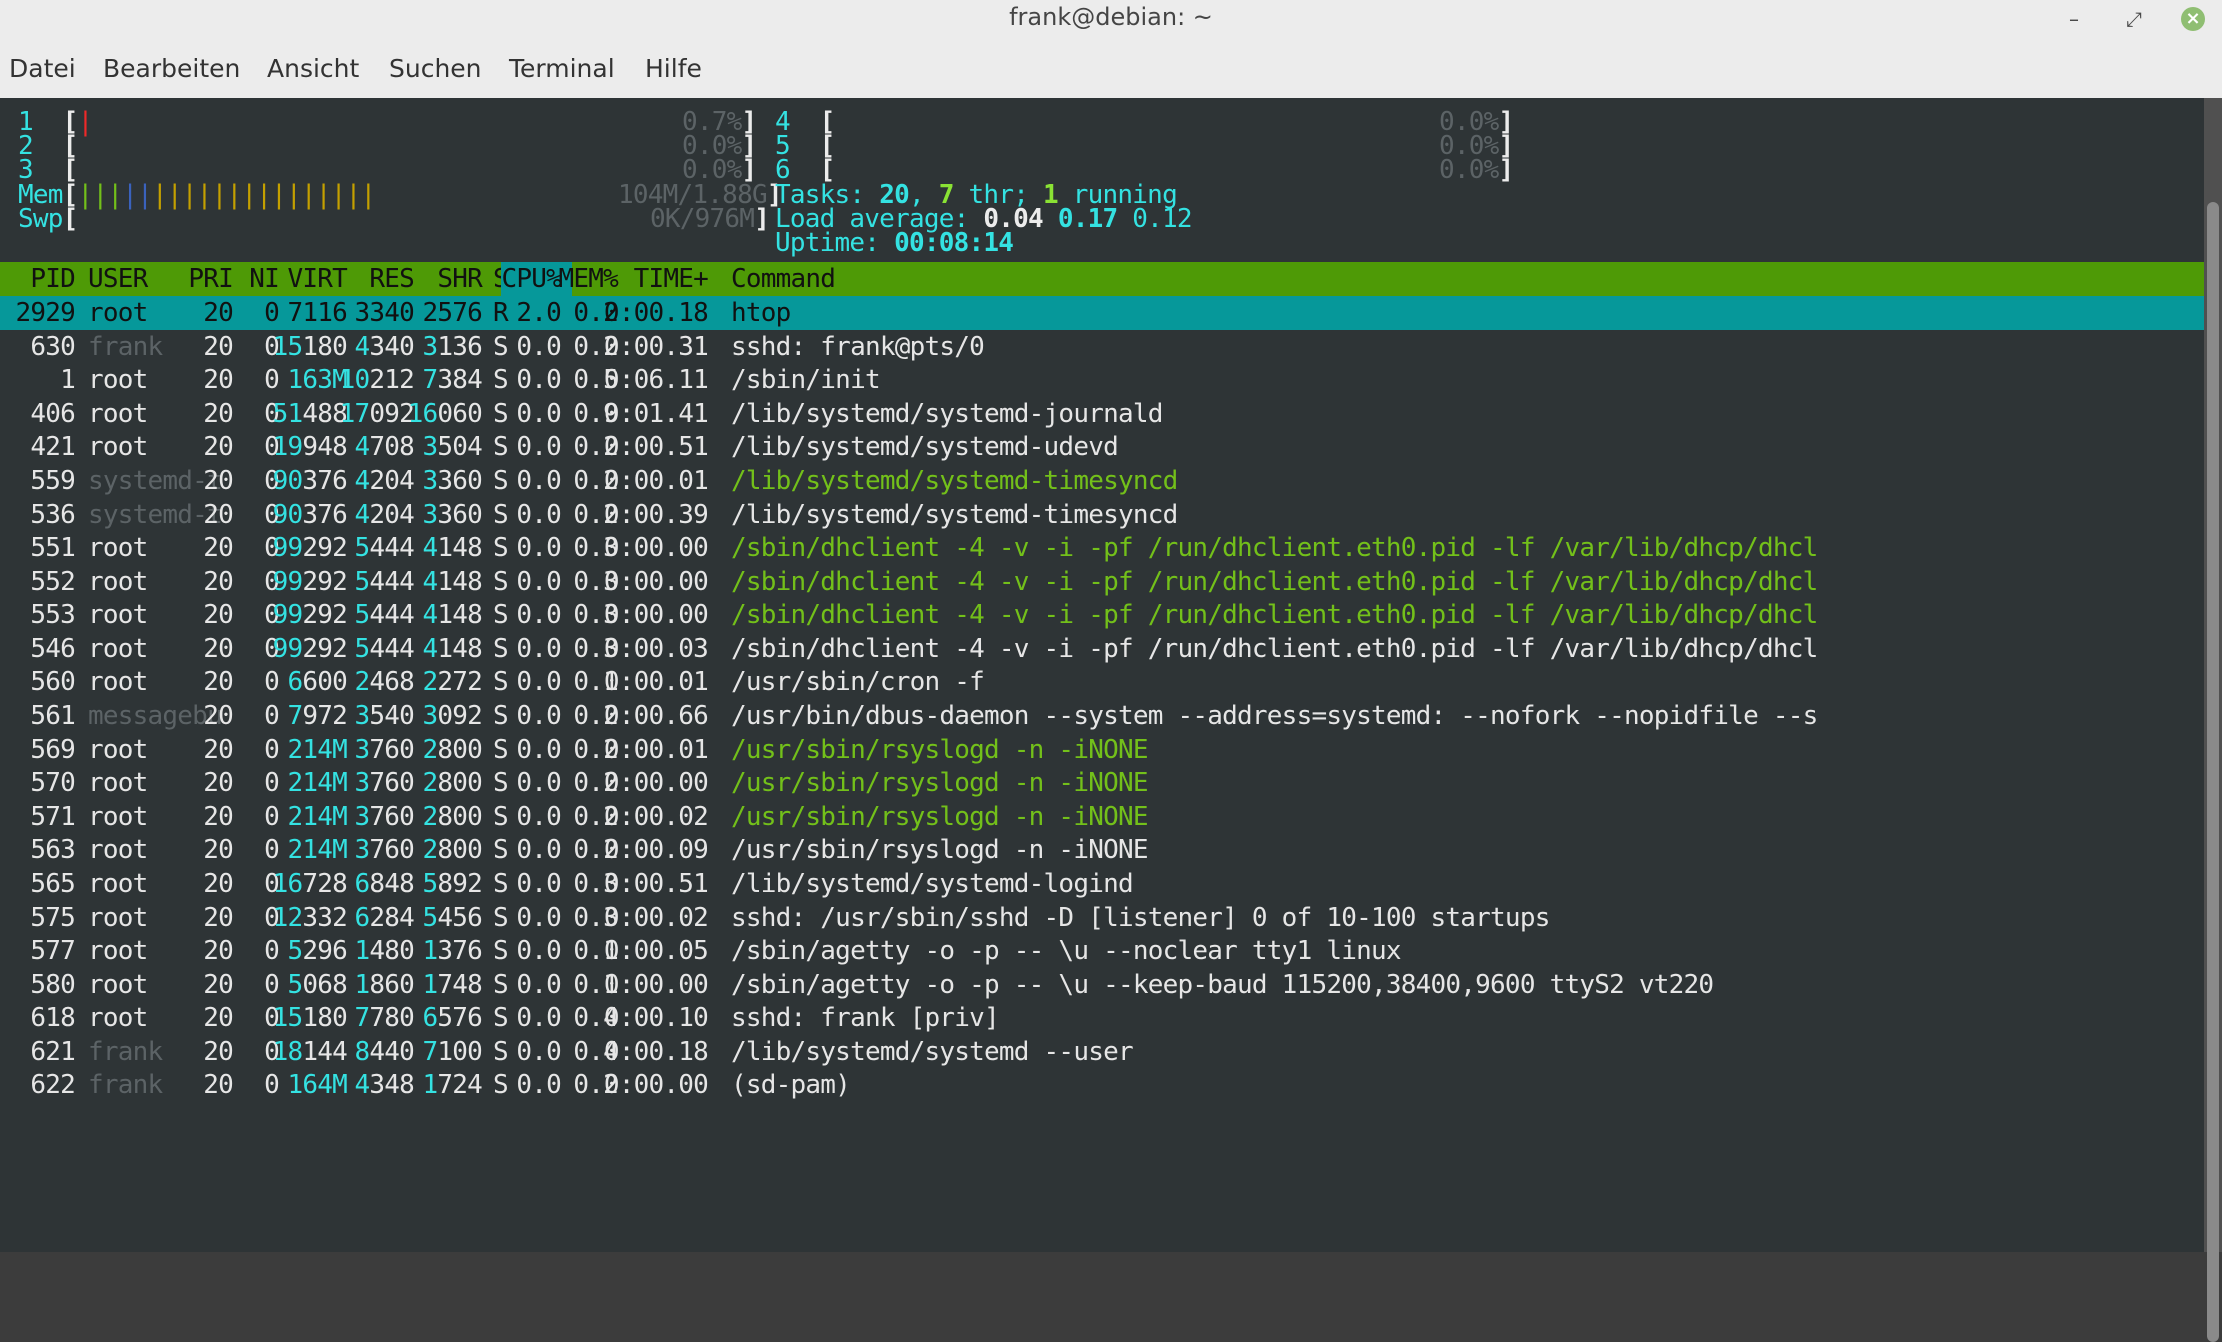 This screenshot has height=1342, width=2222. I want to click on title-bar: frank@debian: ~ – ⤢ ×, so click(1111, 18).